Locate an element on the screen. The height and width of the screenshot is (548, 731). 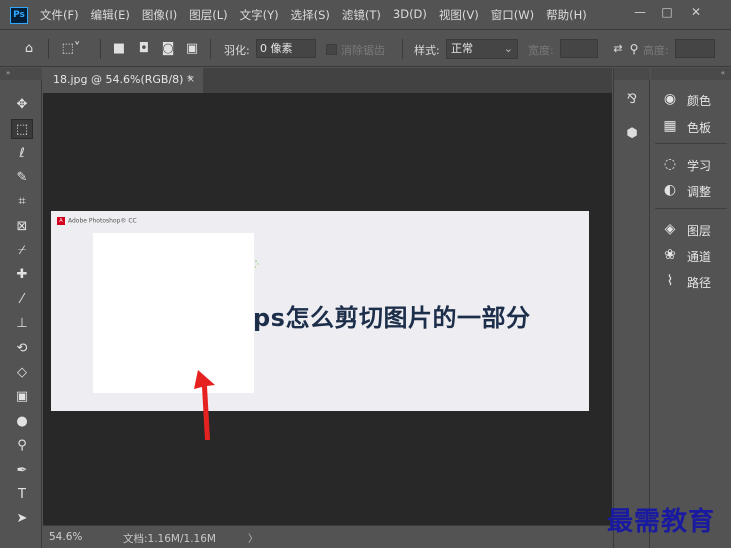
layers-icon: ◈ is located at coordinates (670, 229).